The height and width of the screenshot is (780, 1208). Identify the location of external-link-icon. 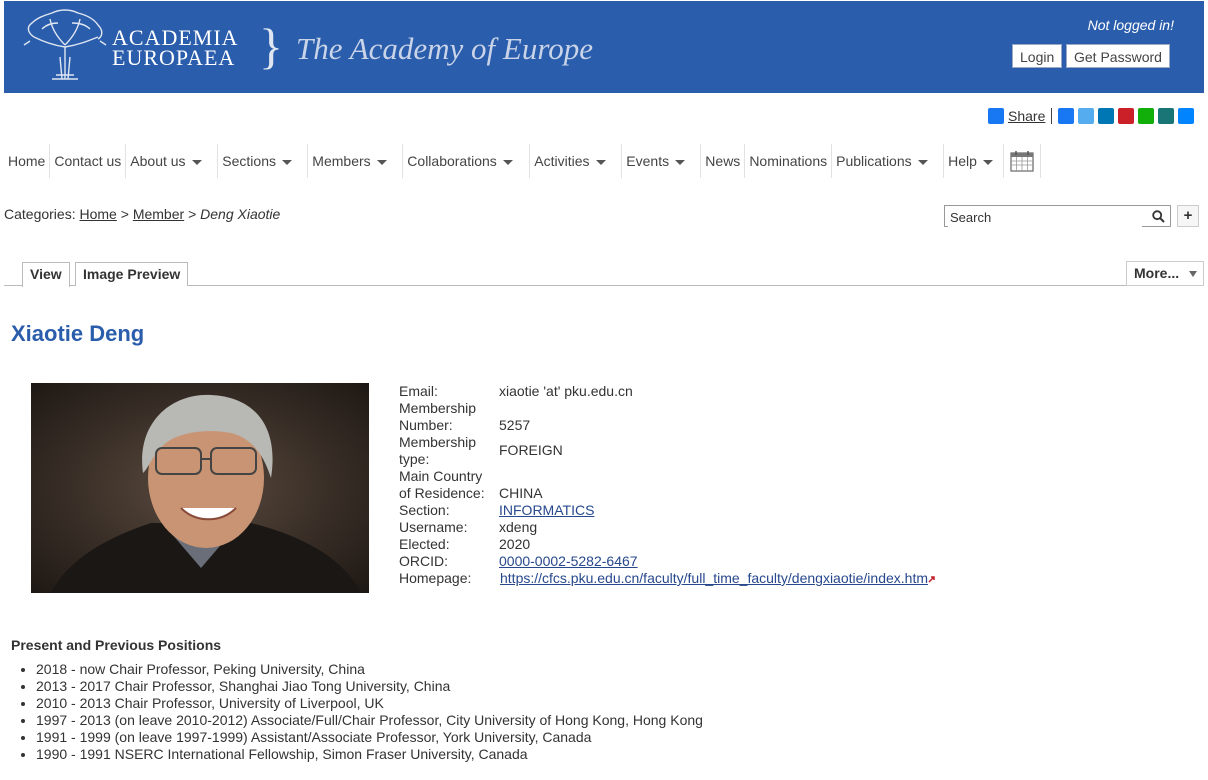
(931, 579).